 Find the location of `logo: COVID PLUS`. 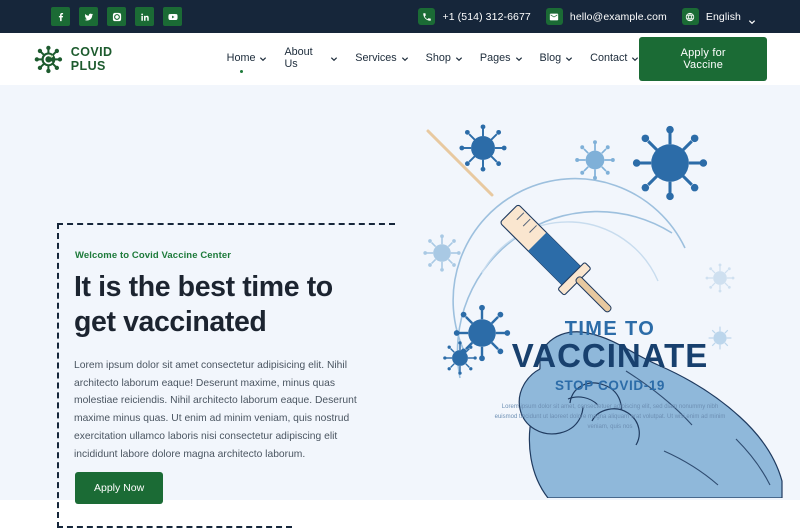

logo: COVID PLUS is located at coordinates (92, 59).